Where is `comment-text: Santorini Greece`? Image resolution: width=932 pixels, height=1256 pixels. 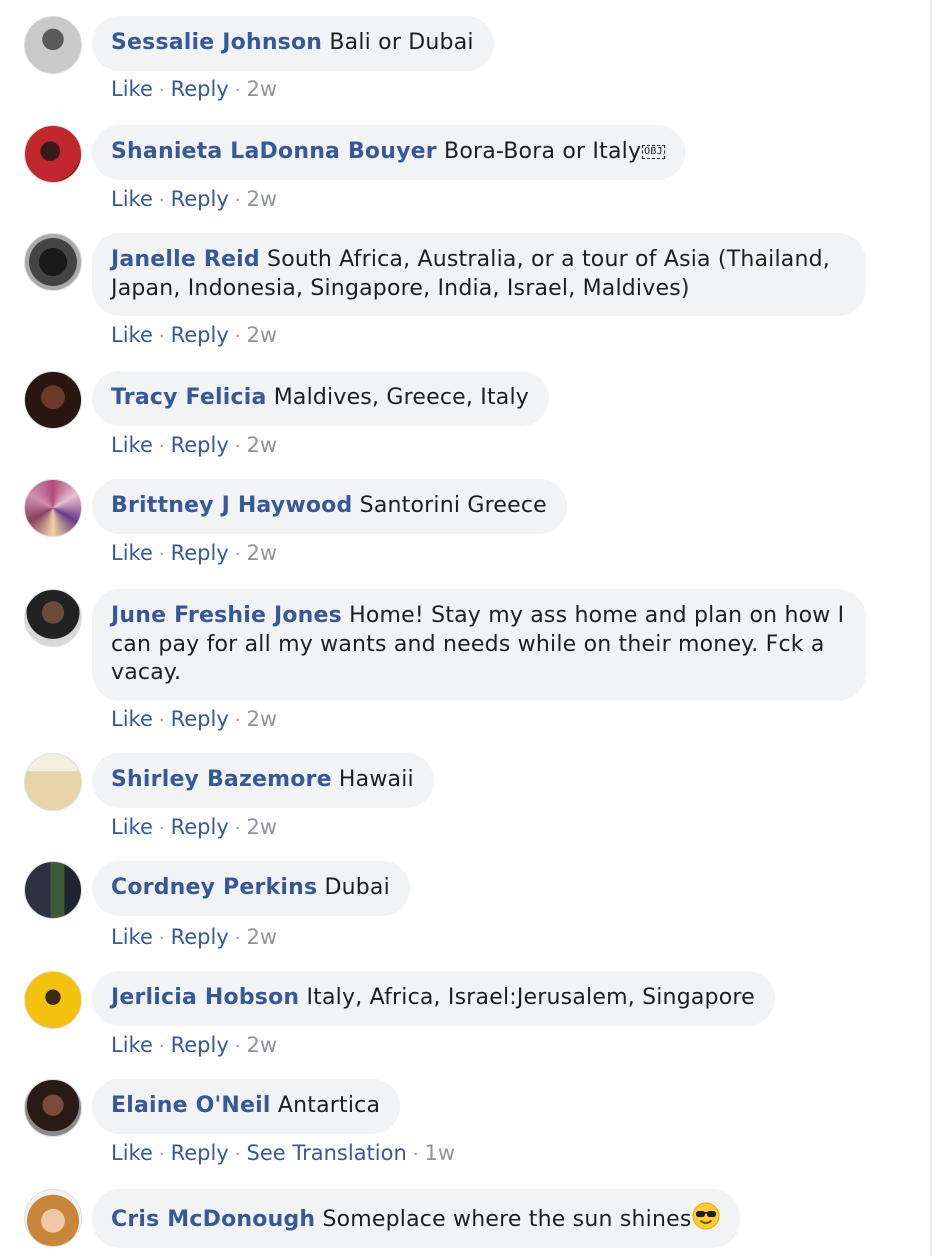
comment-text: Santorini Greece is located at coordinates (453, 505).